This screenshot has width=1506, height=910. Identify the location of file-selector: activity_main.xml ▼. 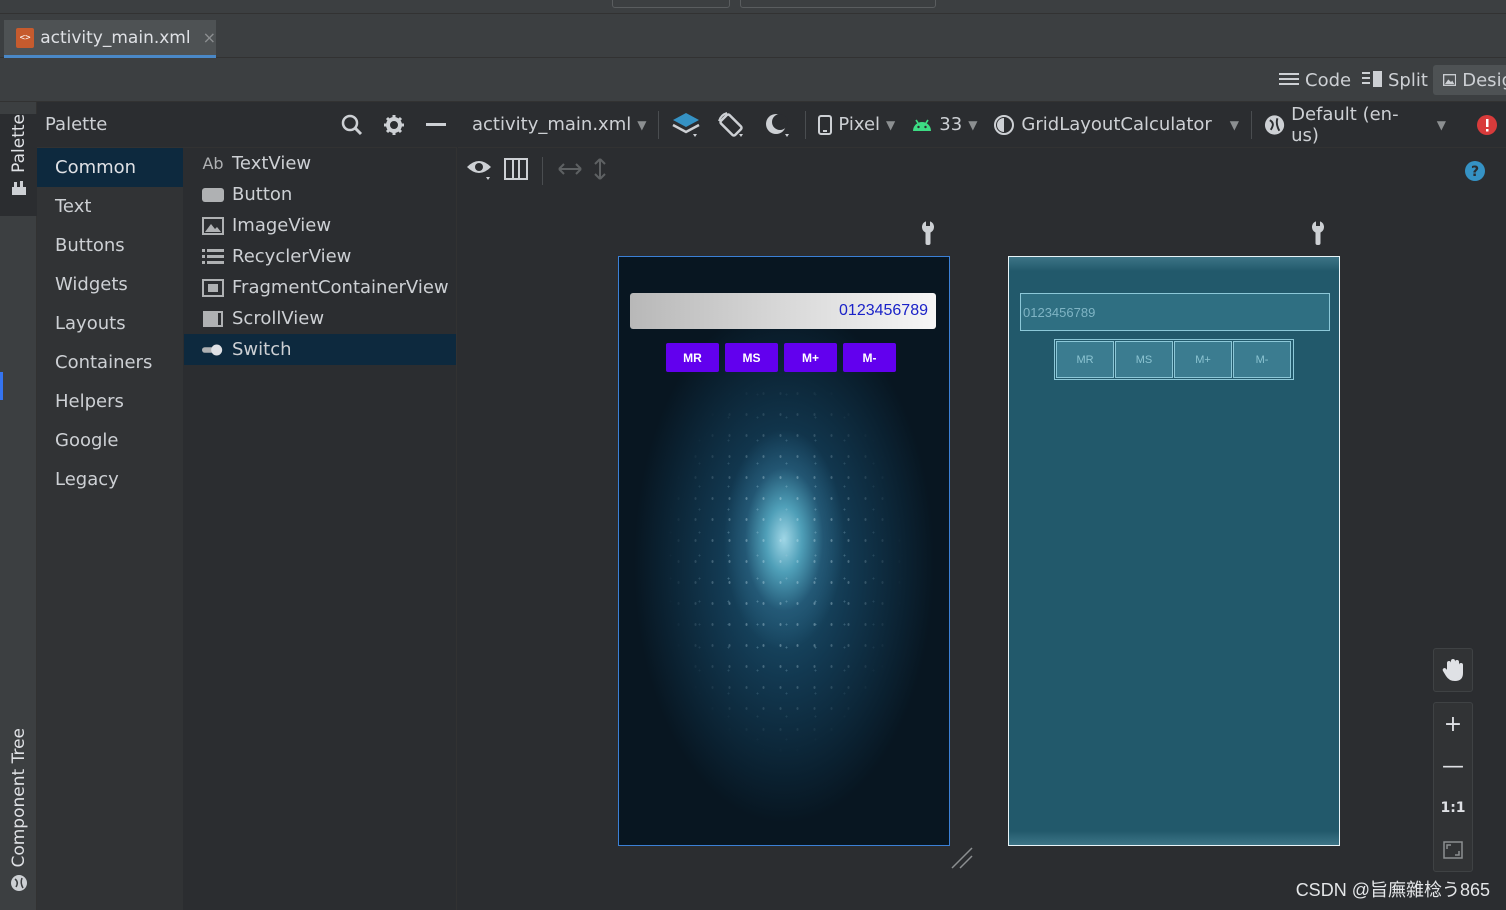
(556, 125).